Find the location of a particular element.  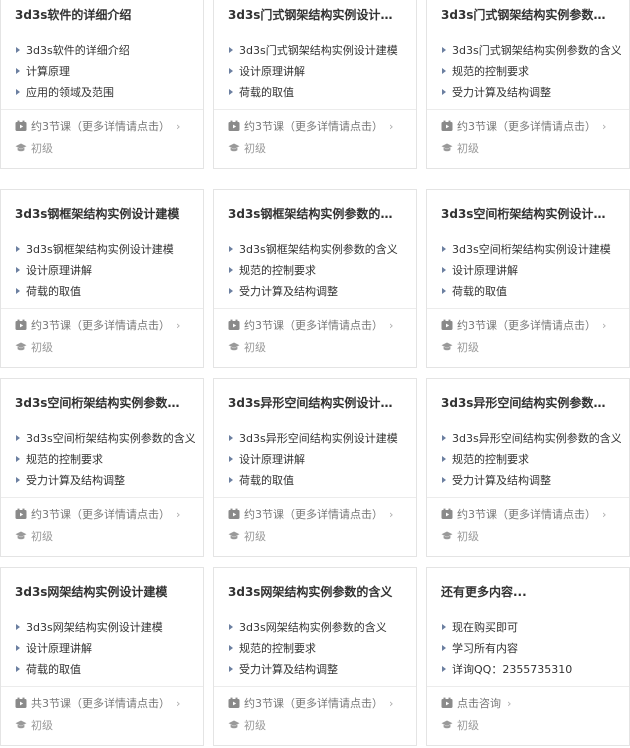

lessons-link: 点击咨询 › is located at coordinates (531, 704).